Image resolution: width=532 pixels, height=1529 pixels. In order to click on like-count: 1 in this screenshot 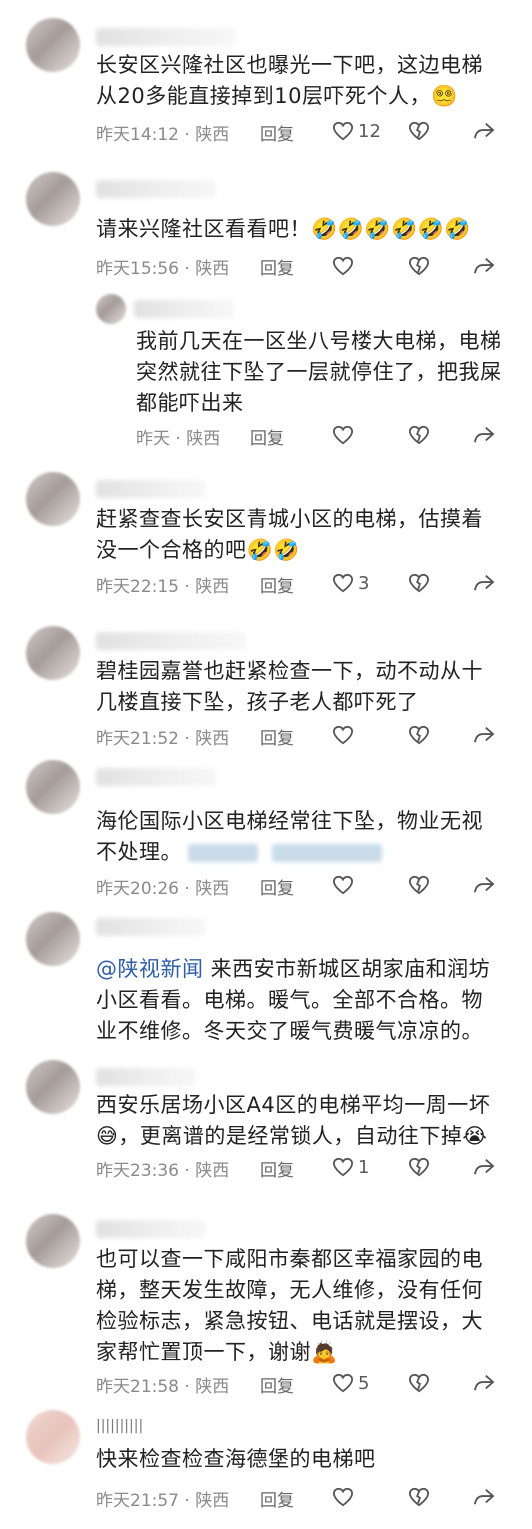, I will do `click(364, 1167)`.